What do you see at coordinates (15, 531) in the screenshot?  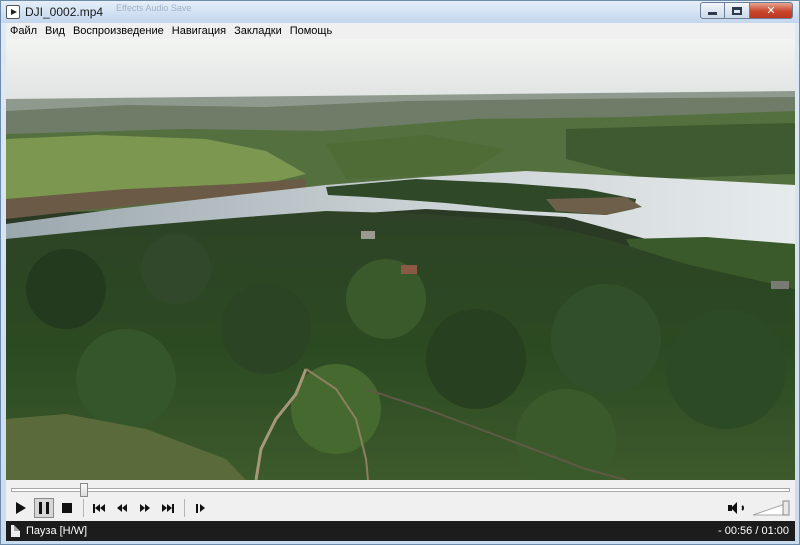 I see `file-info-icon` at bounding box center [15, 531].